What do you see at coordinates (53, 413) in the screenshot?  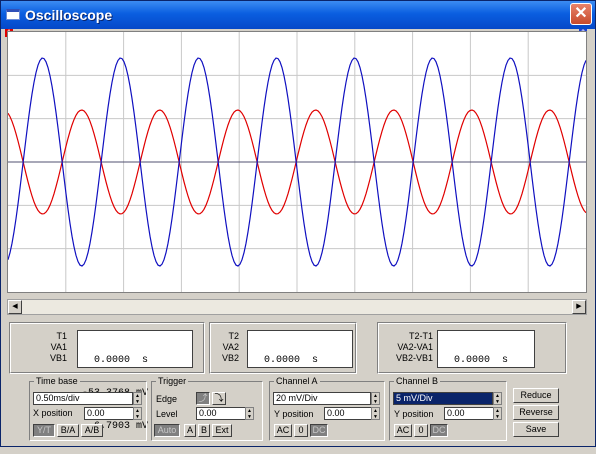 I see `xpos-label: X position` at bounding box center [53, 413].